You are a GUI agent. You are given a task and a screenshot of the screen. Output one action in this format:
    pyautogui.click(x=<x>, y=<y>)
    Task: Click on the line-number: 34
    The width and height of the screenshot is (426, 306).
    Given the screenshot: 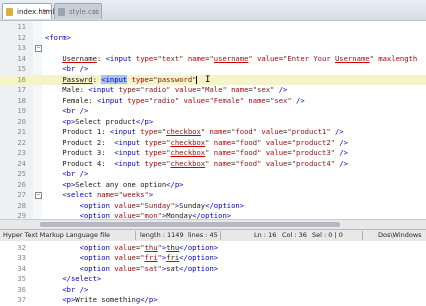 What is the action you would take?
    pyautogui.click(x=21, y=268)
    